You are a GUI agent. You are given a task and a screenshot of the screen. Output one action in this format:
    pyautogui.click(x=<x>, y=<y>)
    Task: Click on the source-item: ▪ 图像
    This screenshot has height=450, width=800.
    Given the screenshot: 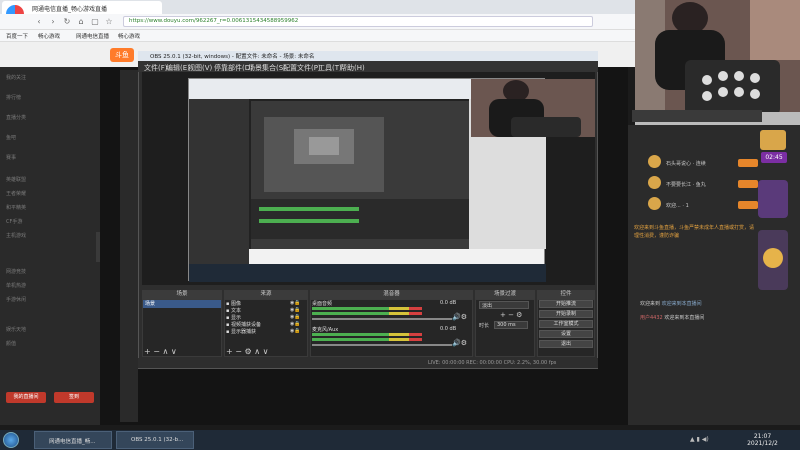 What is the action you would take?
    pyautogui.click(x=233, y=303)
    